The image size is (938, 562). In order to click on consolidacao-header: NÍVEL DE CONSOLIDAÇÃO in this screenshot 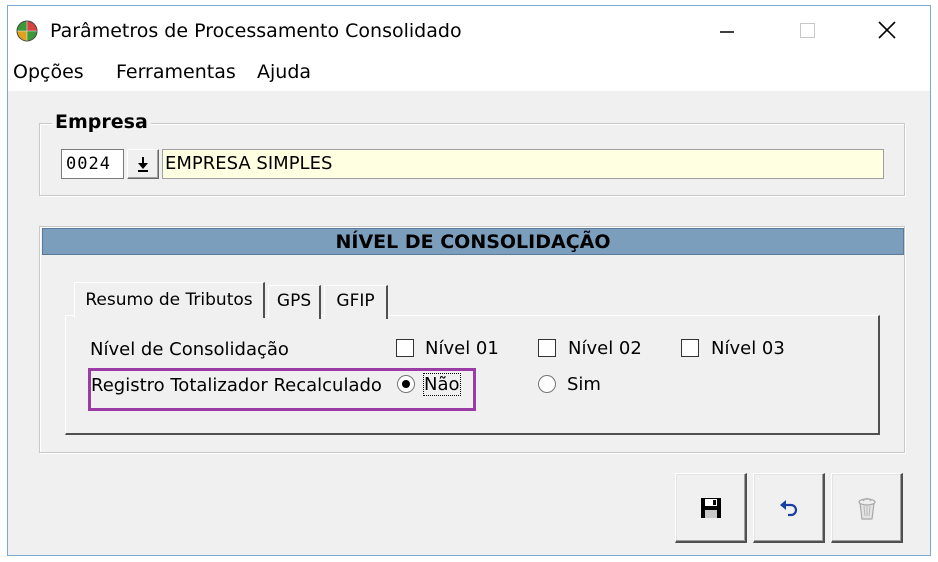, I will do `click(473, 241)`.